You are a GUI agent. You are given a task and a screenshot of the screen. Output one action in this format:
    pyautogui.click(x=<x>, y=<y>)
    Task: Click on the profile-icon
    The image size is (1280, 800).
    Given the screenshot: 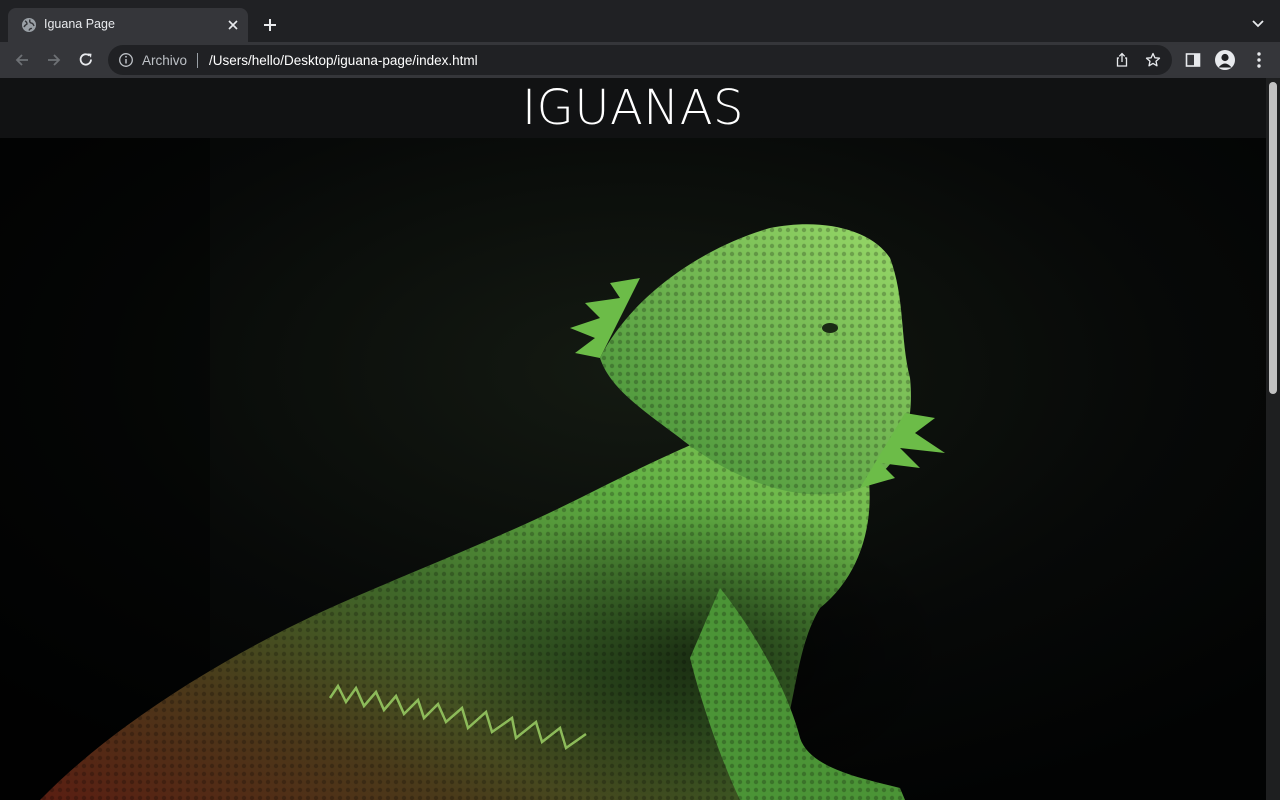 What is the action you would take?
    pyautogui.click(x=1225, y=60)
    